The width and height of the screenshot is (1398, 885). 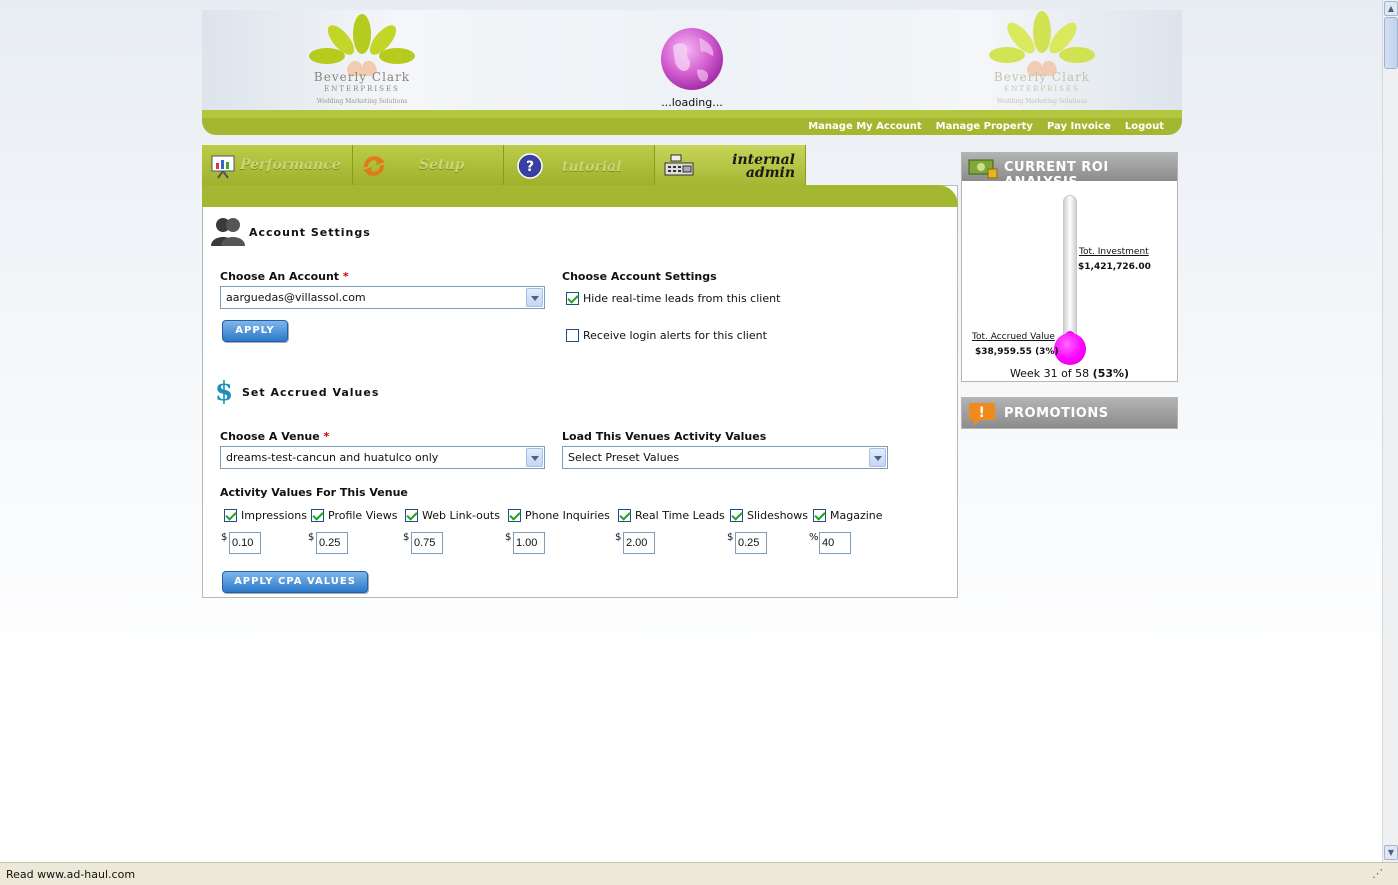 I want to click on impressions-checkbox, so click(x=230, y=515).